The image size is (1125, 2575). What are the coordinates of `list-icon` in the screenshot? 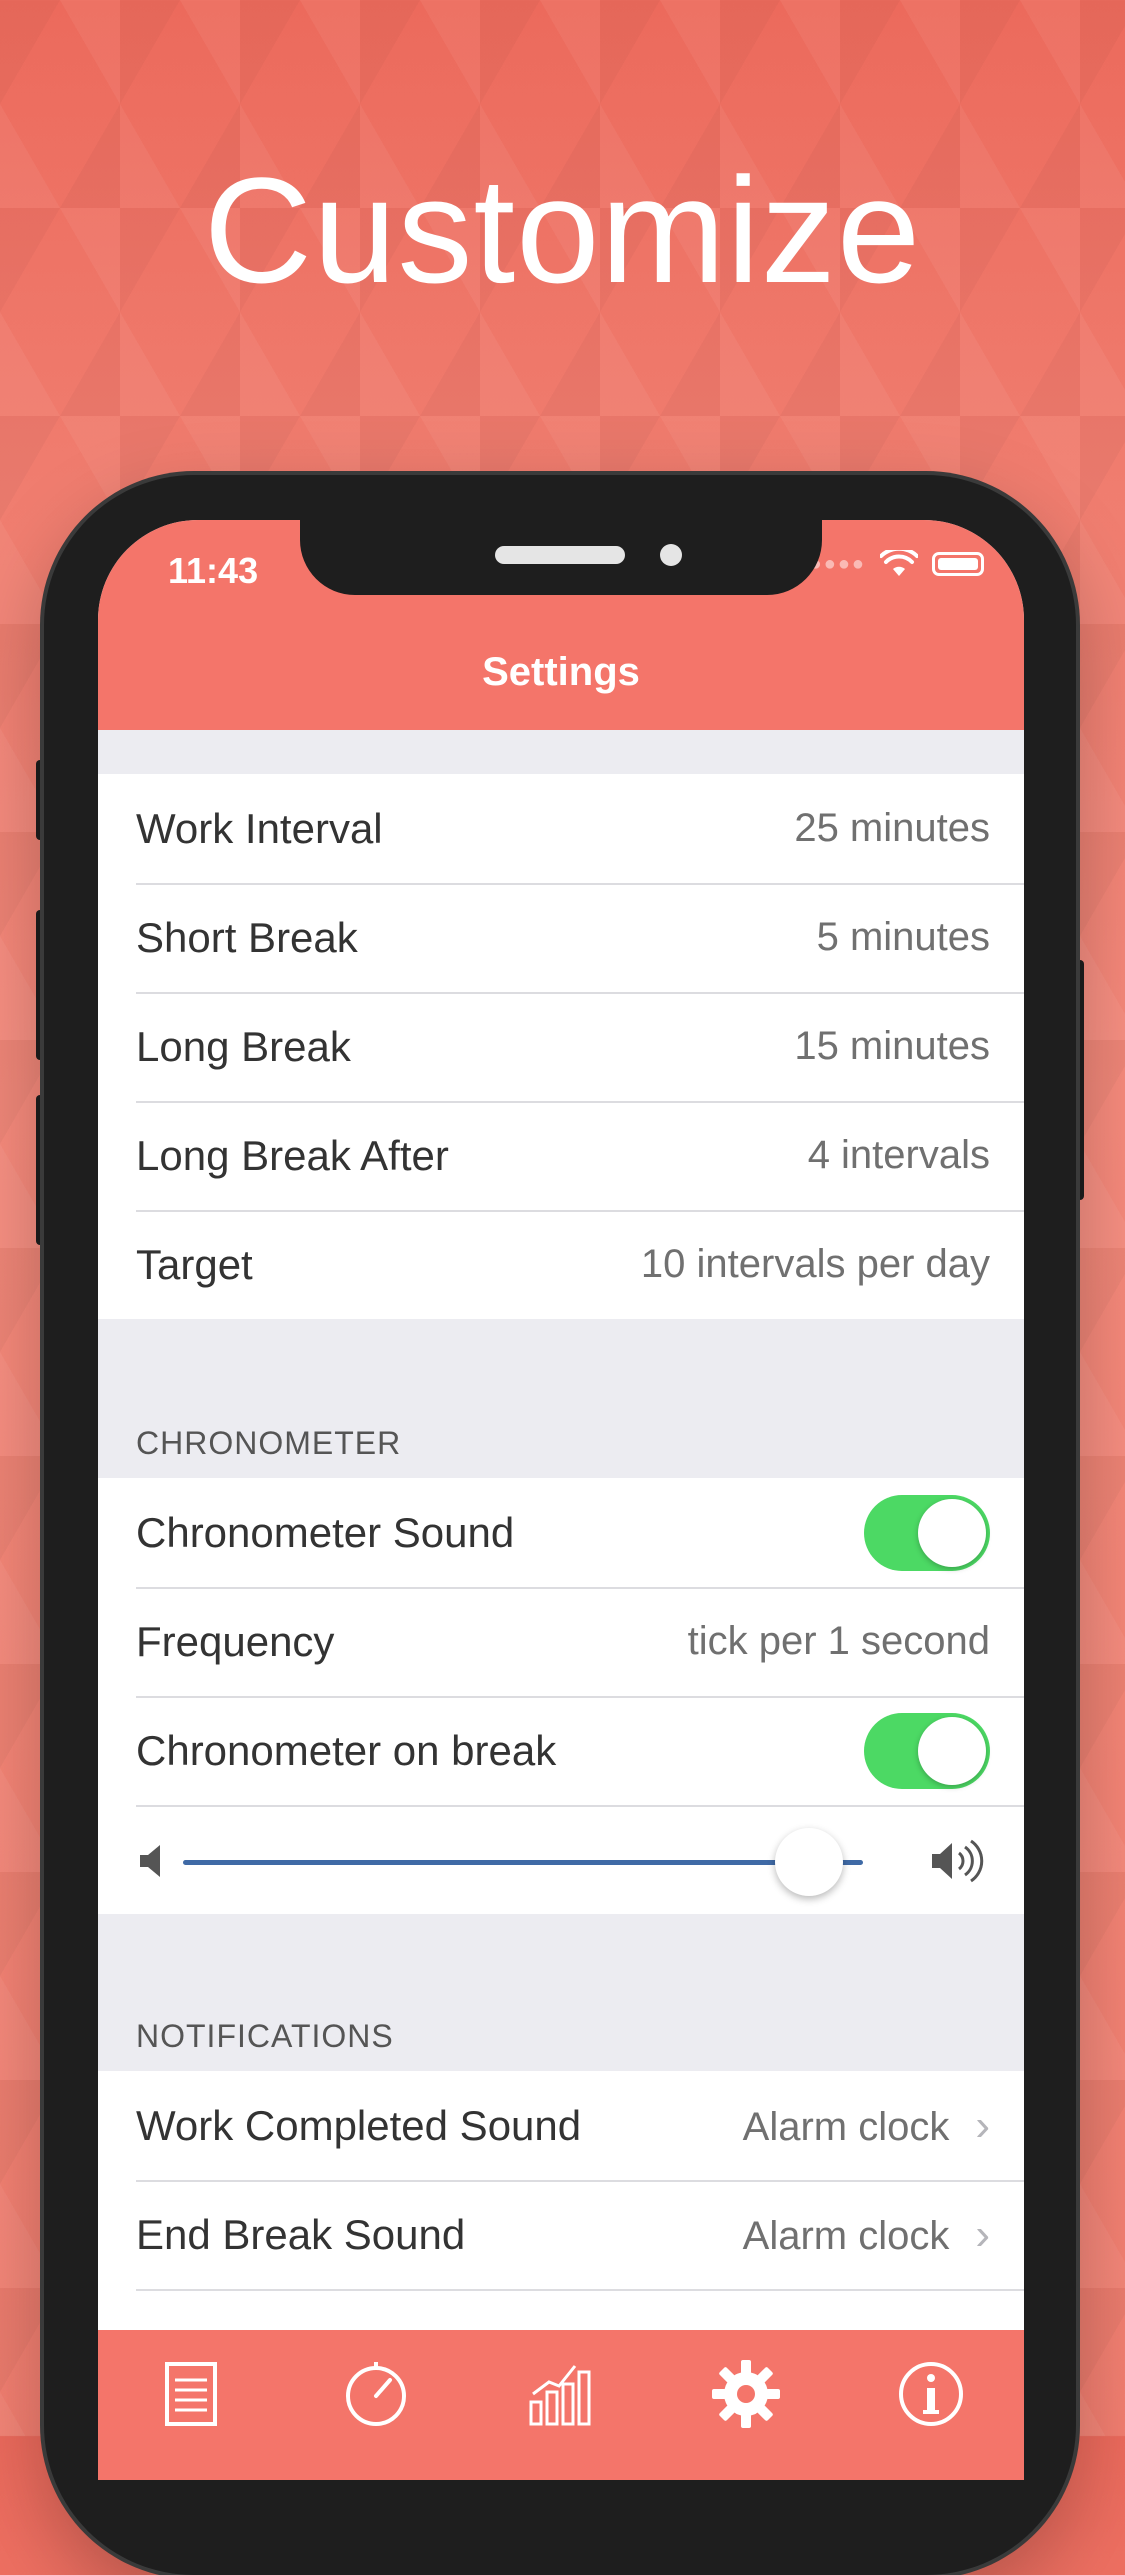 It's located at (190, 2394).